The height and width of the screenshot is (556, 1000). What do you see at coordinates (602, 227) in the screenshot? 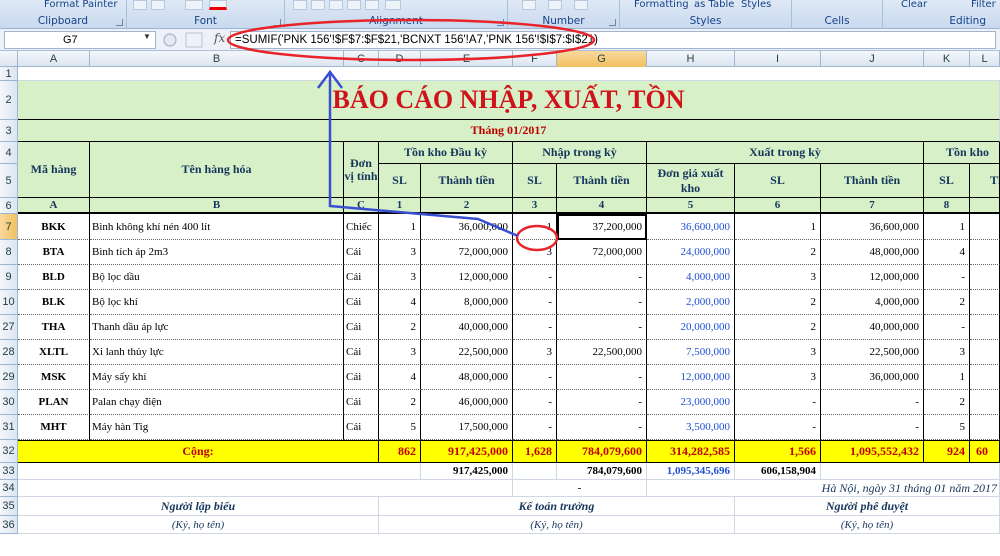
I see `item-tt-nhap: 37,200,000` at bounding box center [602, 227].